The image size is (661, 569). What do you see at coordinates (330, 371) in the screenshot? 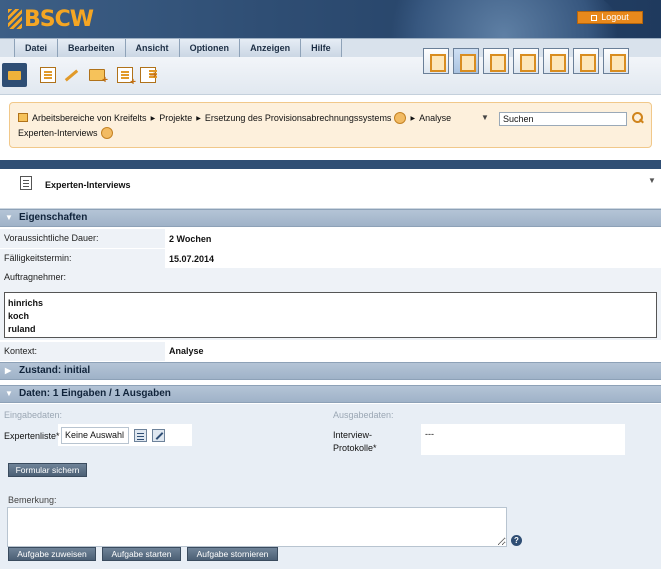
I see `state-section-header: ▶ Zustand: initial` at bounding box center [330, 371].